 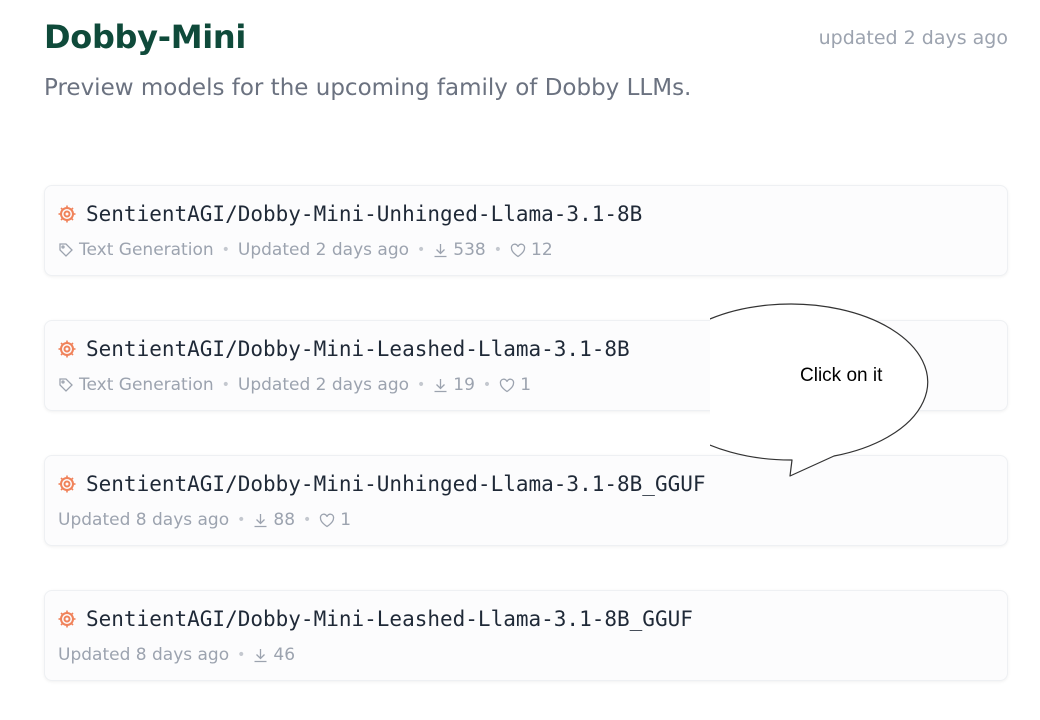 What do you see at coordinates (542, 250) in the screenshot?
I see `likes-value: 12` at bounding box center [542, 250].